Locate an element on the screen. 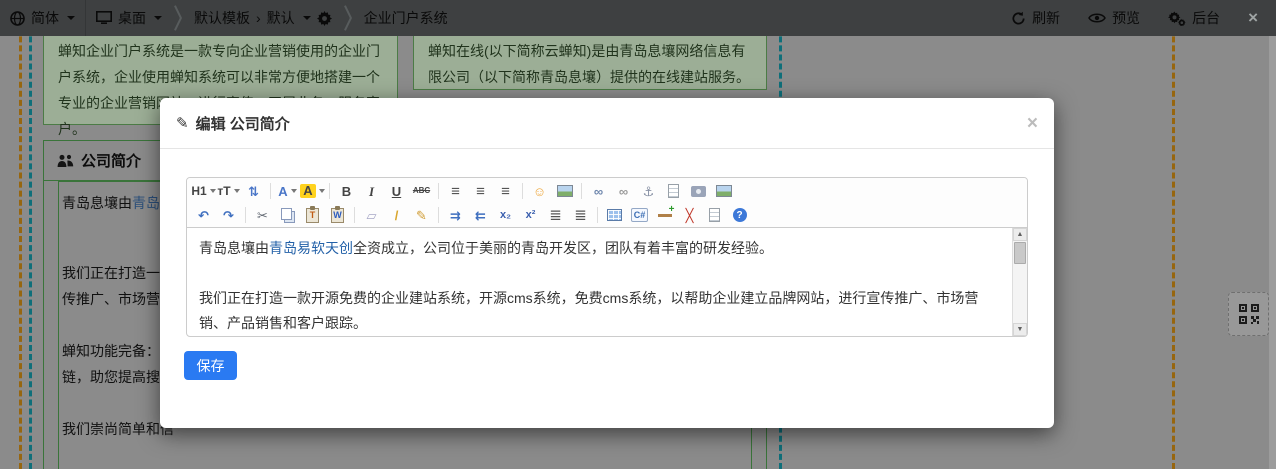 The height and width of the screenshot is (469, 1276). pencil-icon: ✎ is located at coordinates (182, 123).